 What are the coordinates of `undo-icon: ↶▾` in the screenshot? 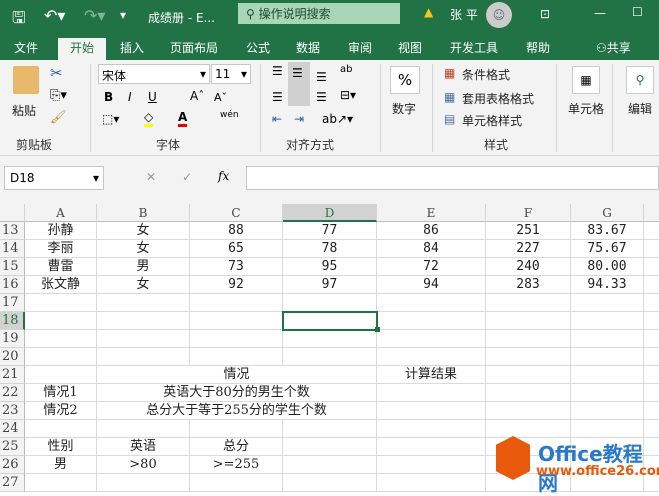 It's located at (54, 15).